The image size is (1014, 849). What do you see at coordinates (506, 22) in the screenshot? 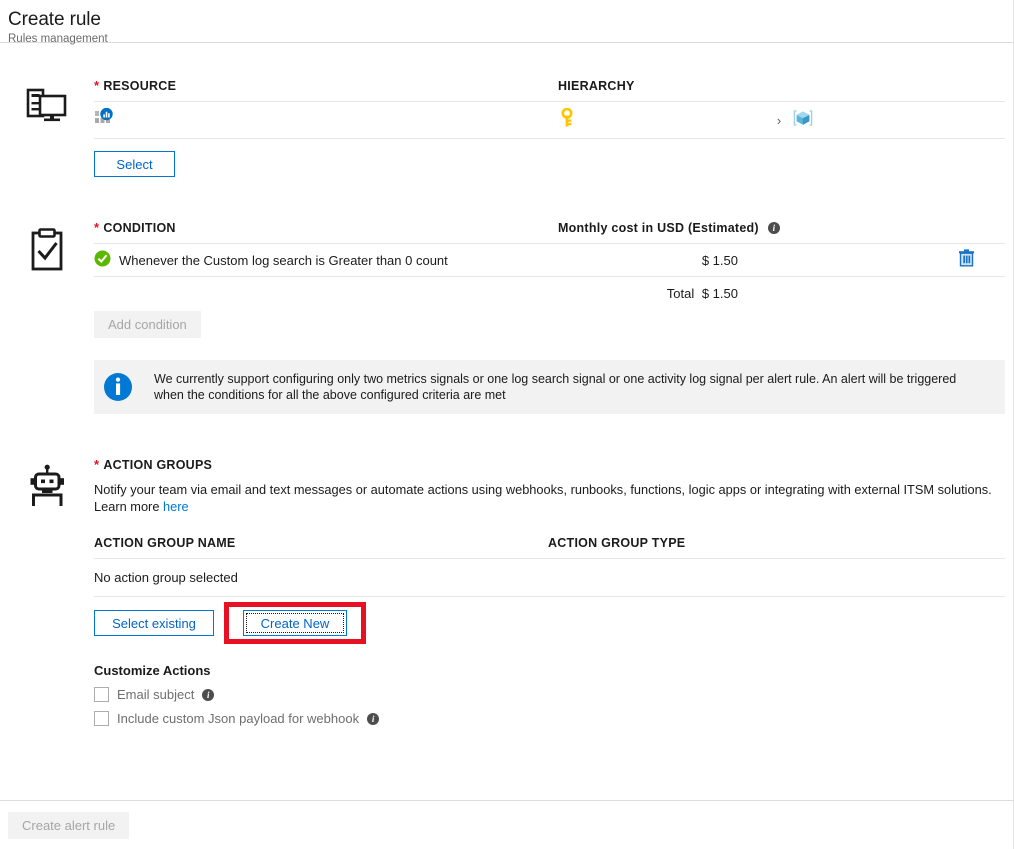
I see `page-header: Create rule Rules management` at bounding box center [506, 22].